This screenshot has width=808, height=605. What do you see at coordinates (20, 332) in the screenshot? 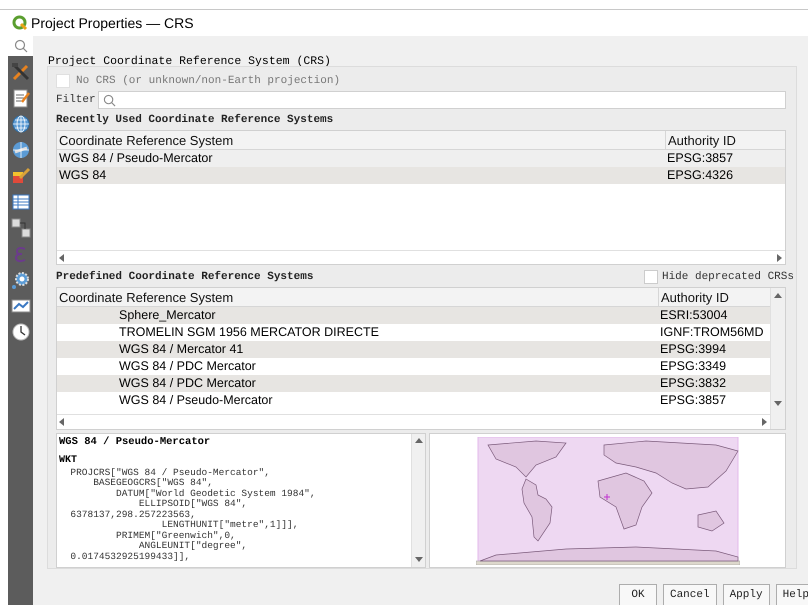
I see `clock-icon` at bounding box center [20, 332].